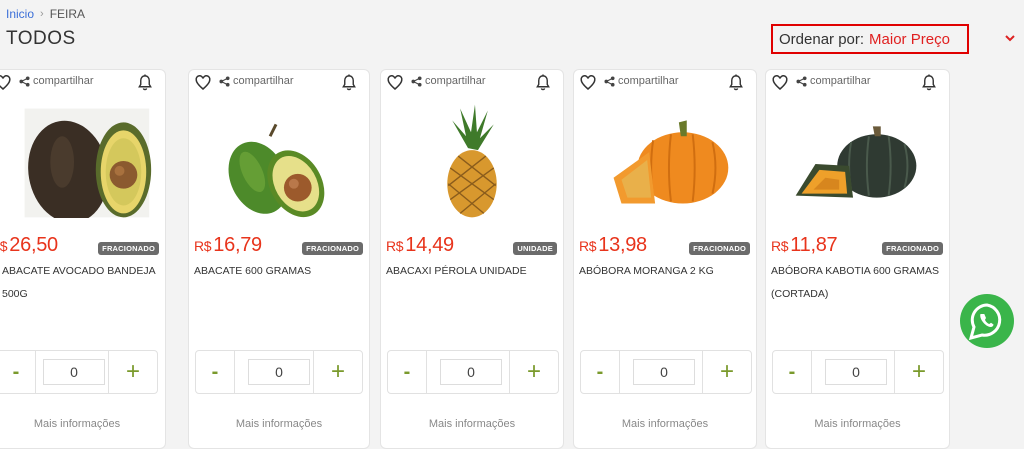 This screenshot has width=1024, height=449. I want to click on price-value: 11,87, so click(814, 245).